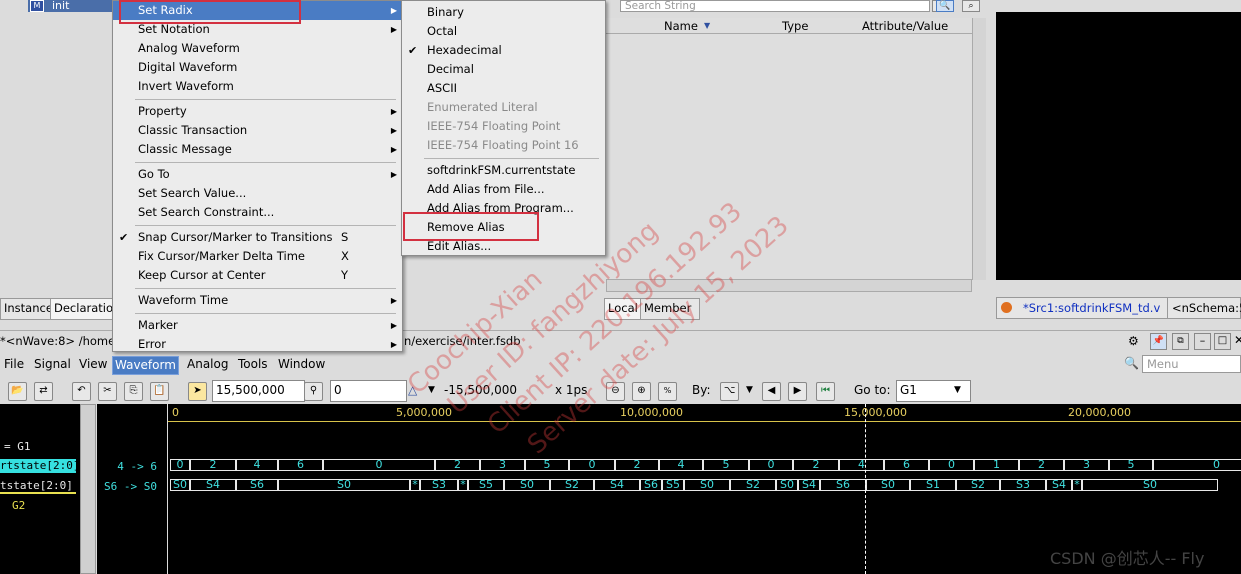  Describe the element at coordinates (729, 391) in the screenshot. I see `search-by-icon: ⌥` at that location.